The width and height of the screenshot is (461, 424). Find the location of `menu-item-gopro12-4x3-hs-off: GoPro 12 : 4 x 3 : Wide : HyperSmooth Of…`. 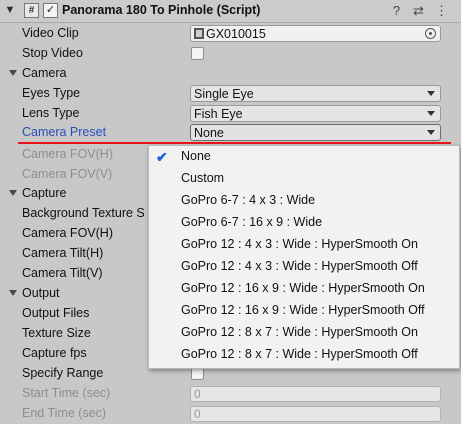

menu-item-gopro12-4x3-hs-off: GoPro 12 : 4 x 3 : Wide : HyperSmooth Of… is located at coordinates (304, 267).